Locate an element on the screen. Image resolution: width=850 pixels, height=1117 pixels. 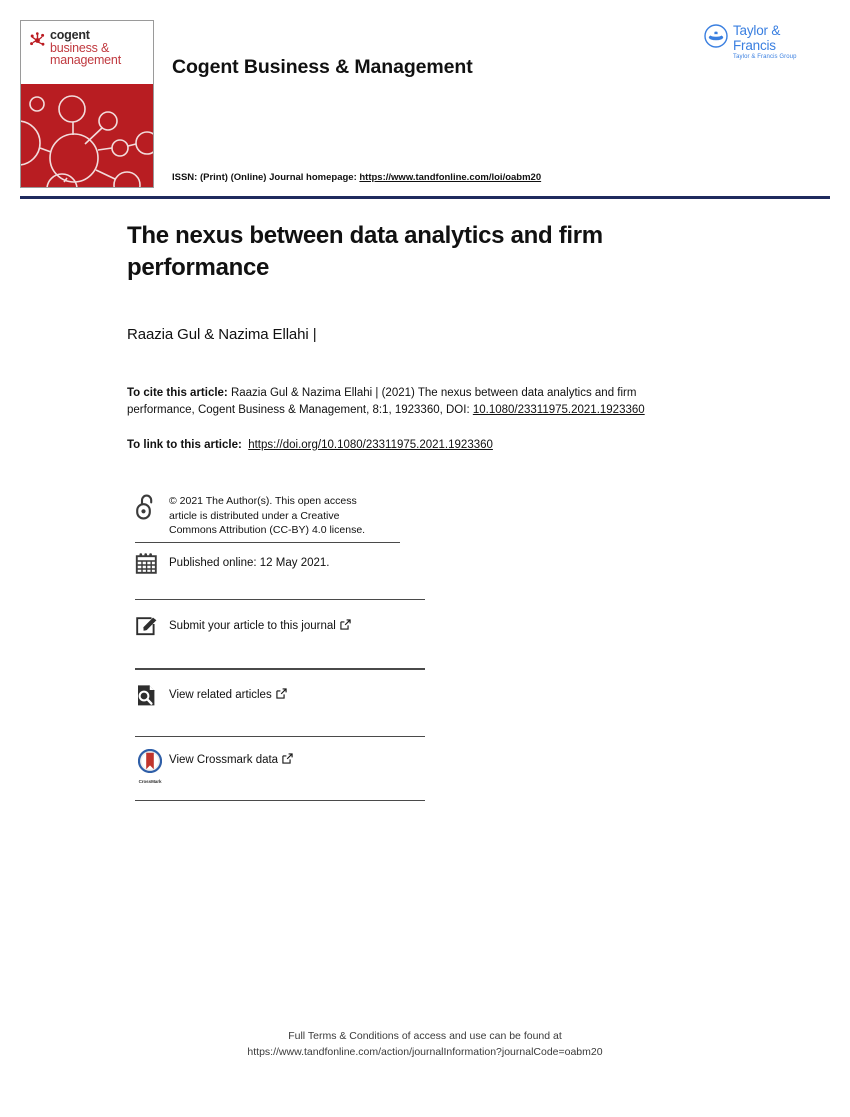
molecular-network-graphic is located at coordinates (87, 136).